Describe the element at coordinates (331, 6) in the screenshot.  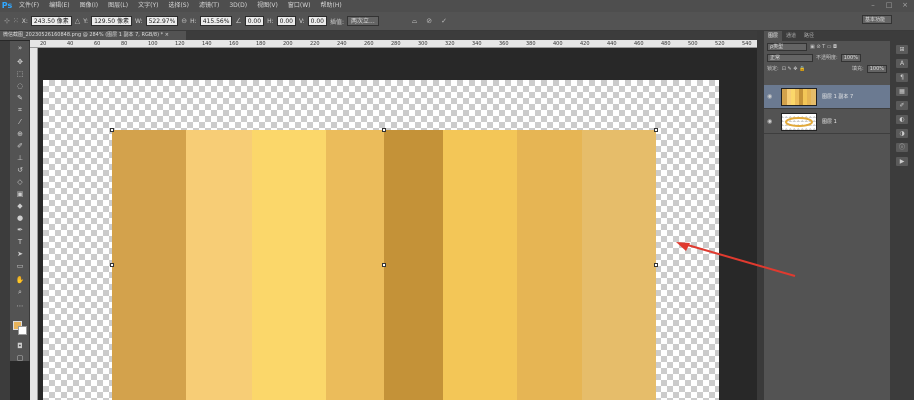
I see `menu-help: 帮助(H)` at that location.